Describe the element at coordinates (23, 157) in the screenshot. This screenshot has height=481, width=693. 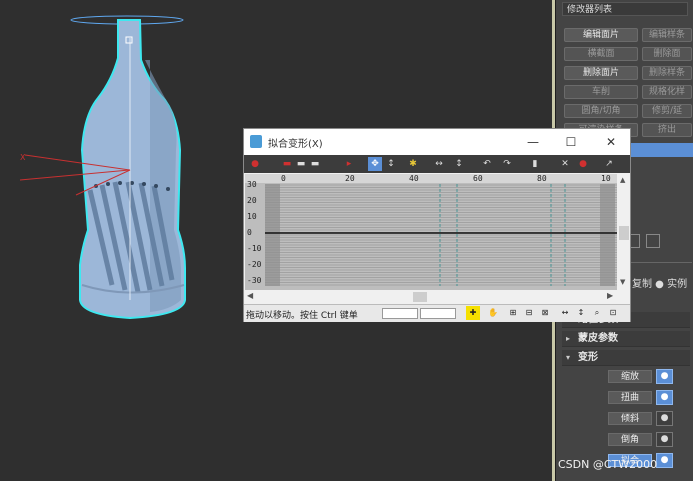
I see `axis-x-label: X` at that location.